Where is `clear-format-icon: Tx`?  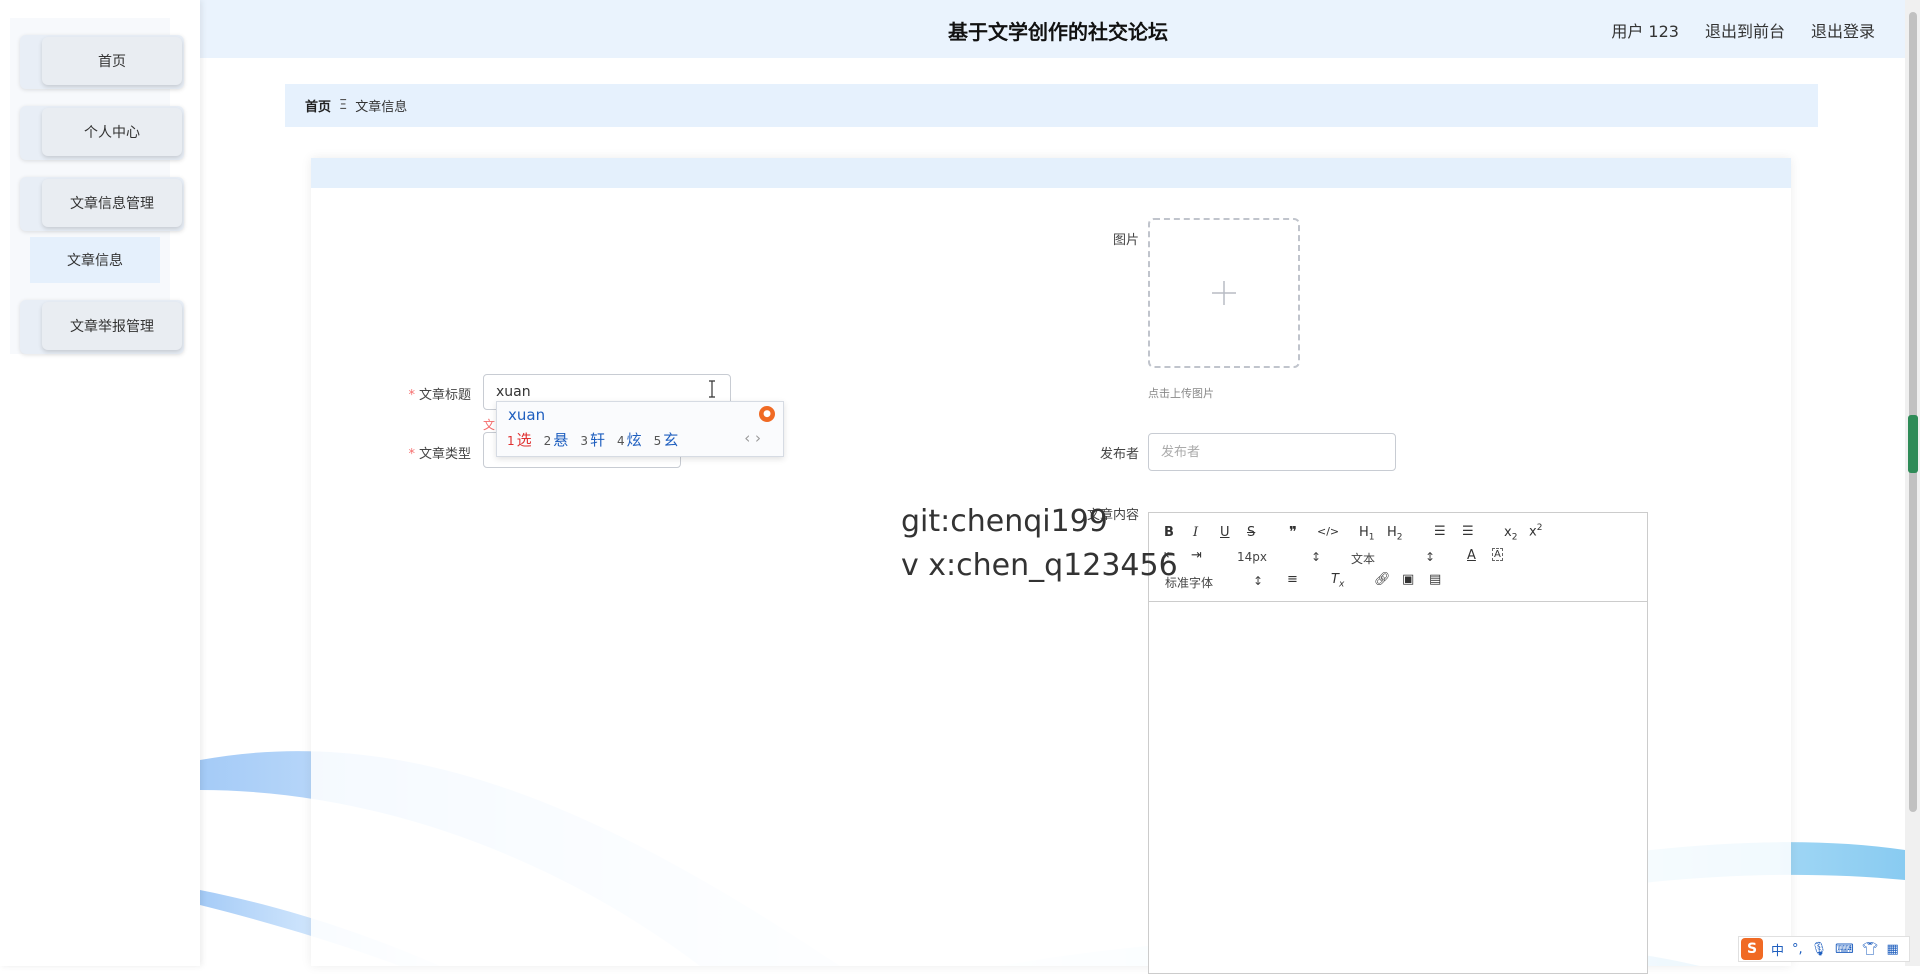 clear-format-icon: Tx is located at coordinates (1337, 581).